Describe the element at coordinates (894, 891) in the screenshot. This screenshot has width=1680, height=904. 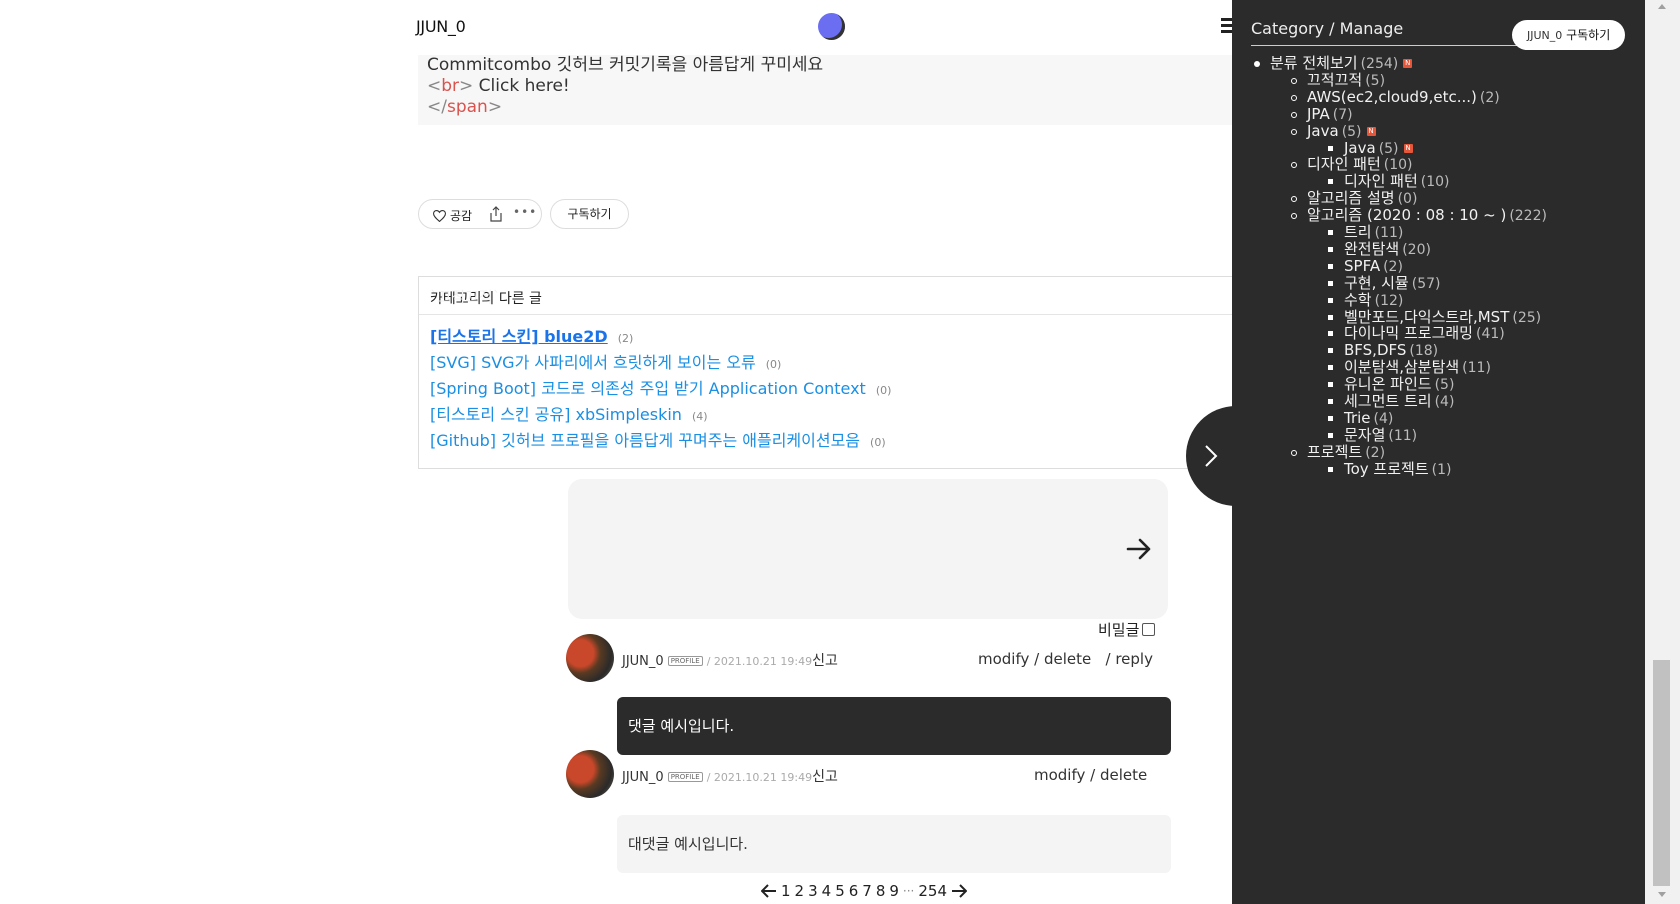
I see `page-number: 9` at that location.